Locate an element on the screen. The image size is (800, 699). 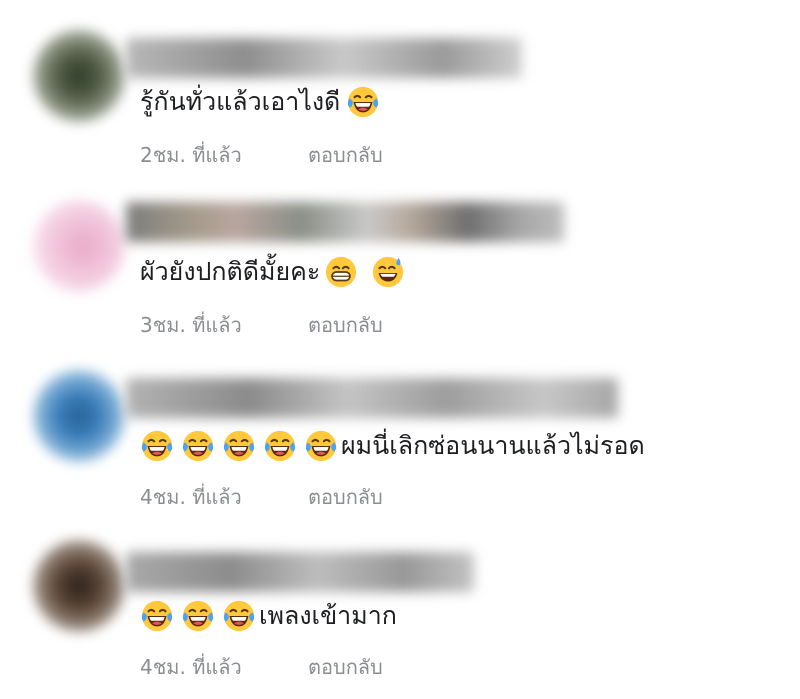
comment-text: รู้กันทั่วแล้วเอาไงดี is located at coordinates (240, 101).